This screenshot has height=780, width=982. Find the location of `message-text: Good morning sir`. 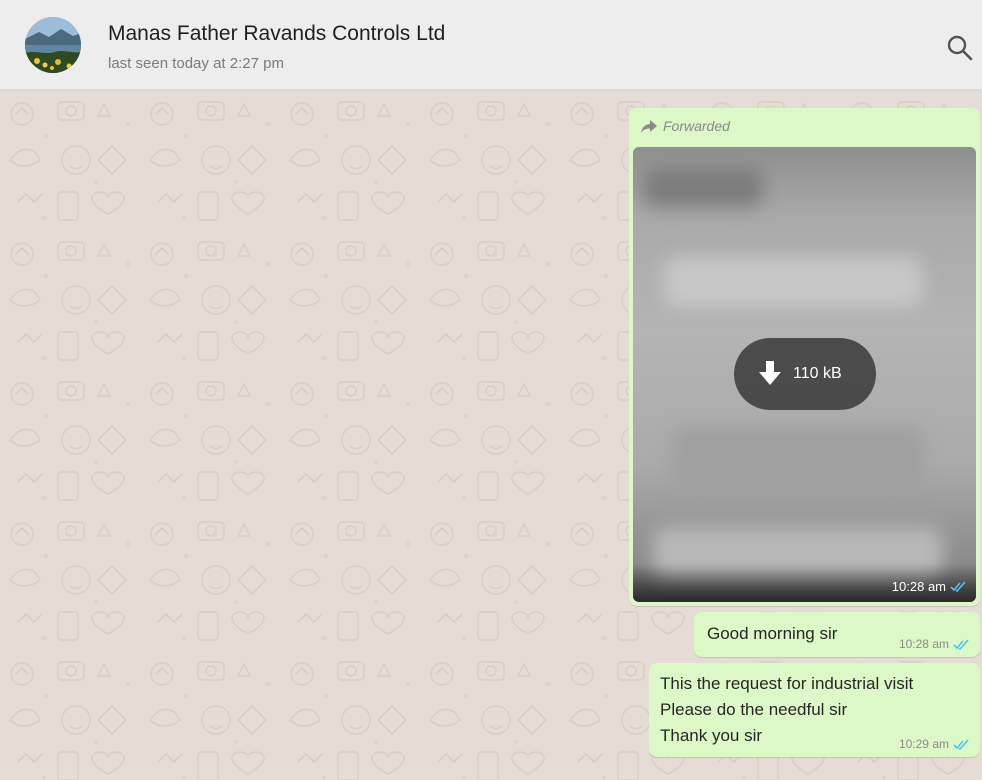

message-text: Good morning sir is located at coordinates (772, 633).